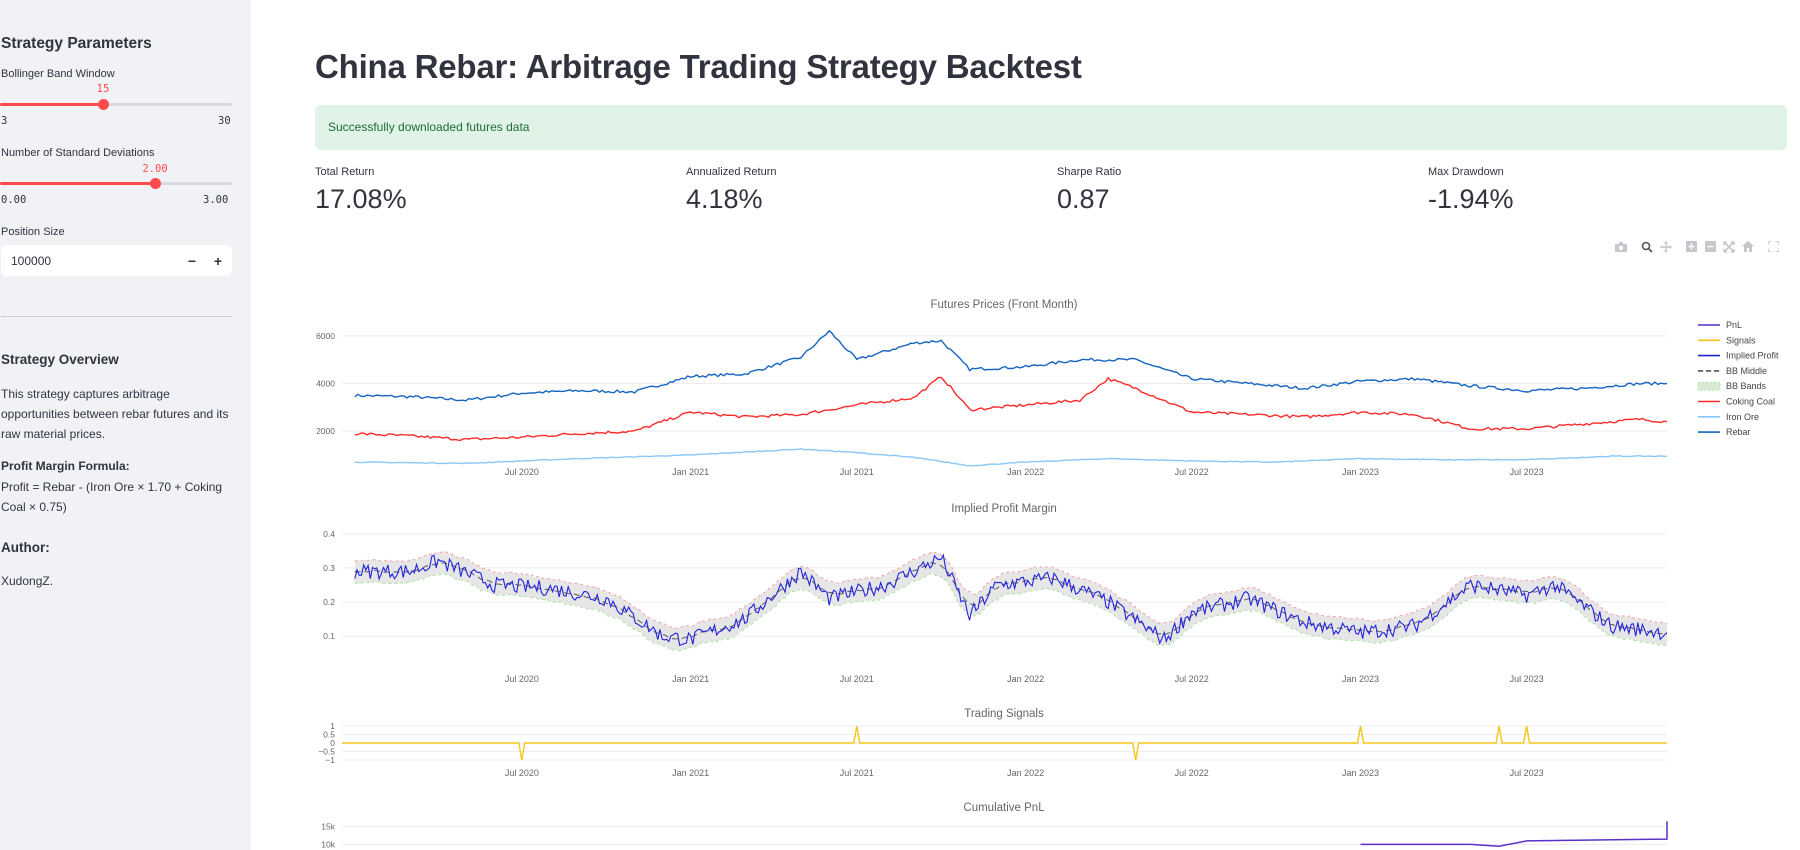 The image size is (1800, 850). Describe the element at coordinates (857, 472) in the screenshot. I see `futures-x-tick: Jul 2021` at that location.